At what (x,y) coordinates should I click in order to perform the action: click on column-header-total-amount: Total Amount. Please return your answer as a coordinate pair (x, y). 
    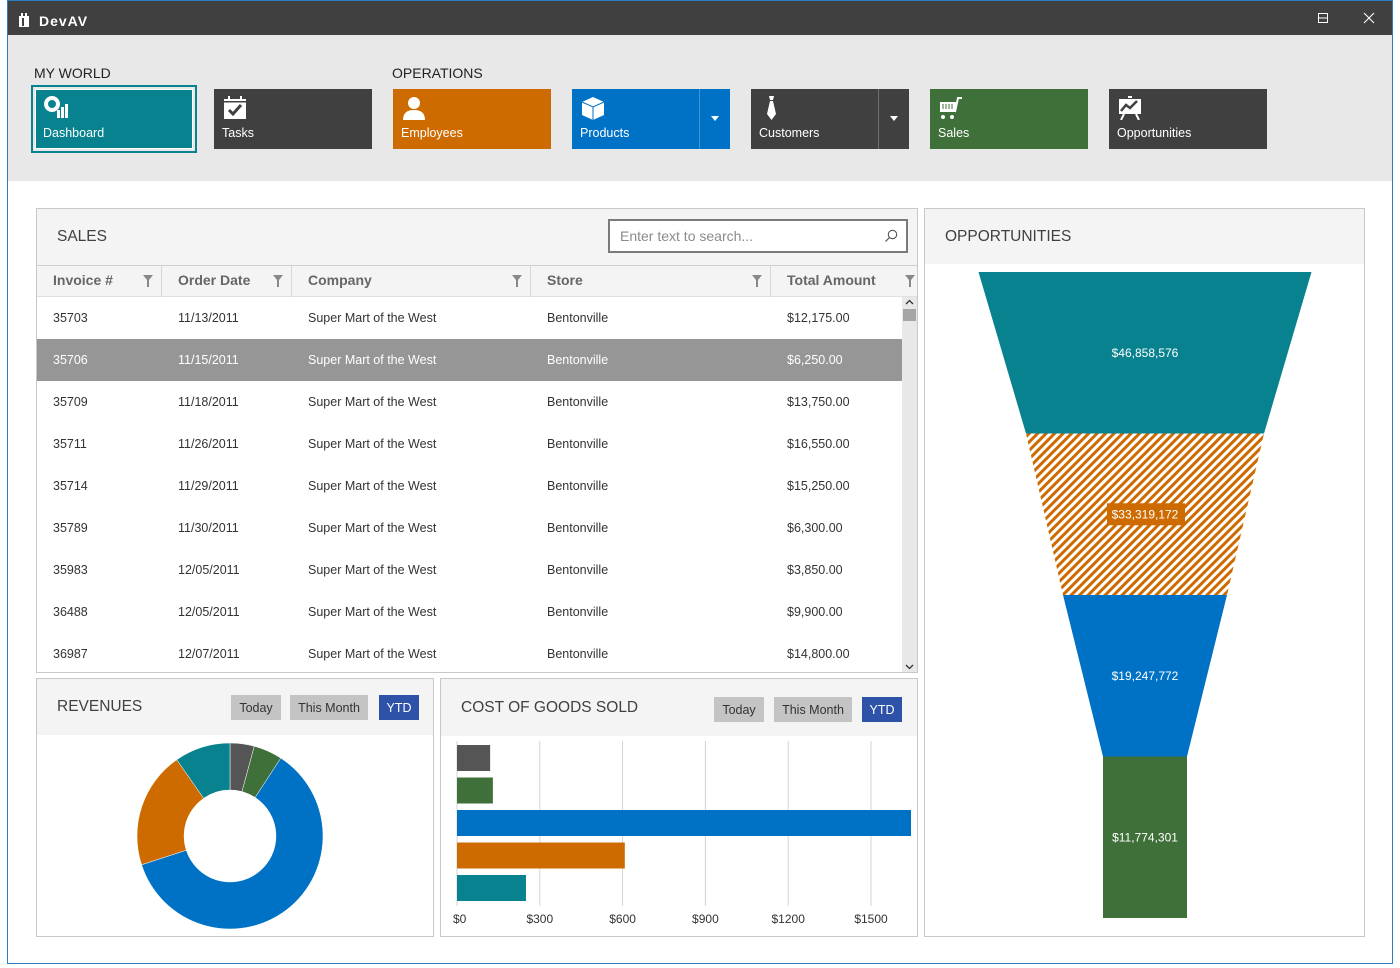
    Looking at the image, I should click on (844, 281).